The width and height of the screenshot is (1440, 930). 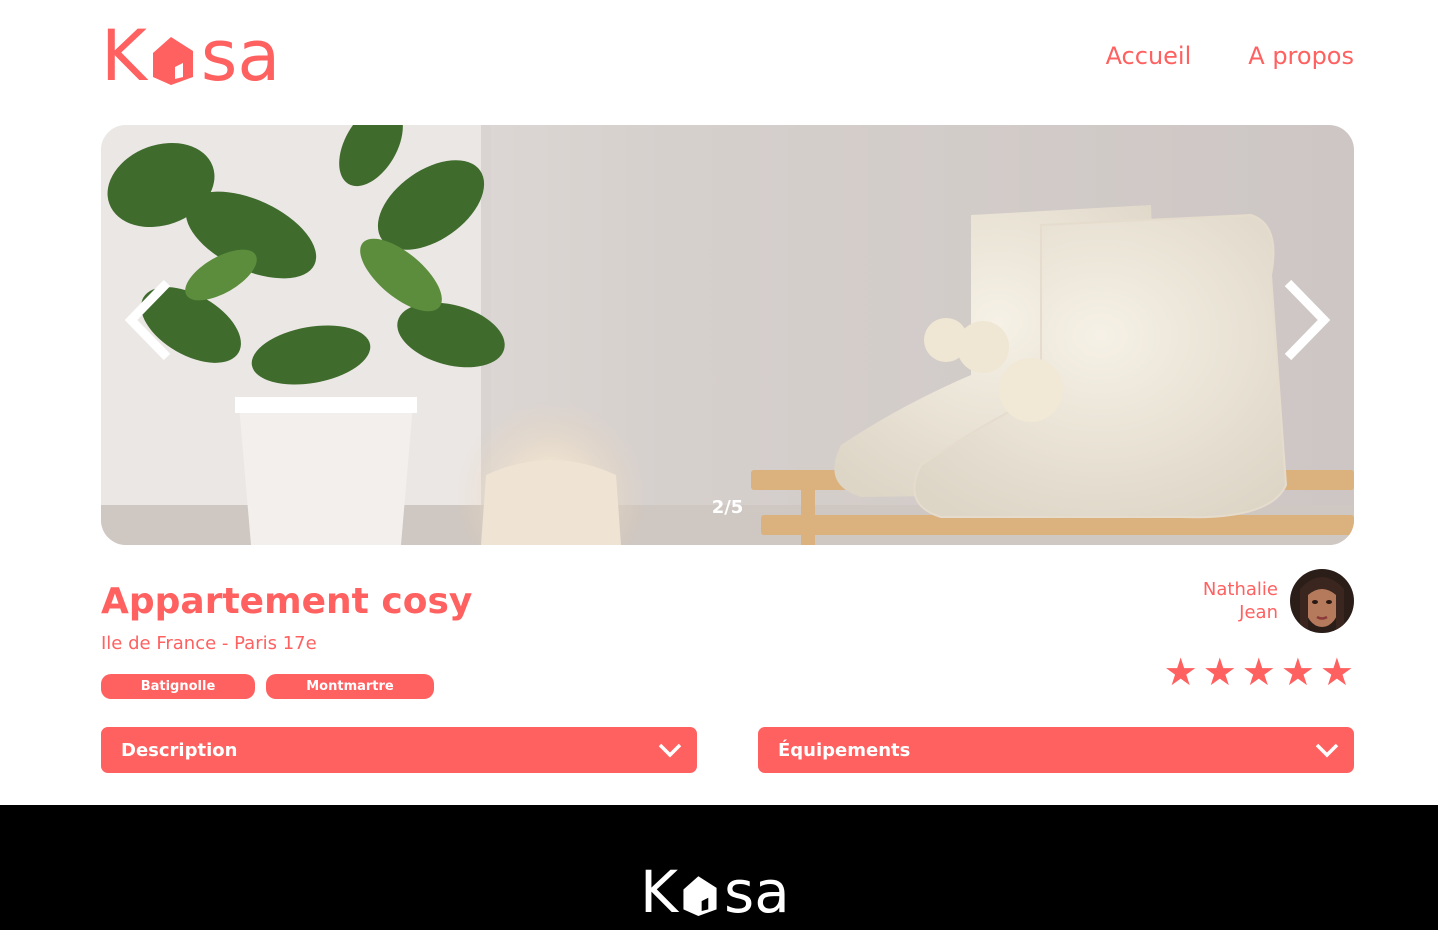 I want to click on main-nav: Accueil A propos, so click(x=1230, y=56).